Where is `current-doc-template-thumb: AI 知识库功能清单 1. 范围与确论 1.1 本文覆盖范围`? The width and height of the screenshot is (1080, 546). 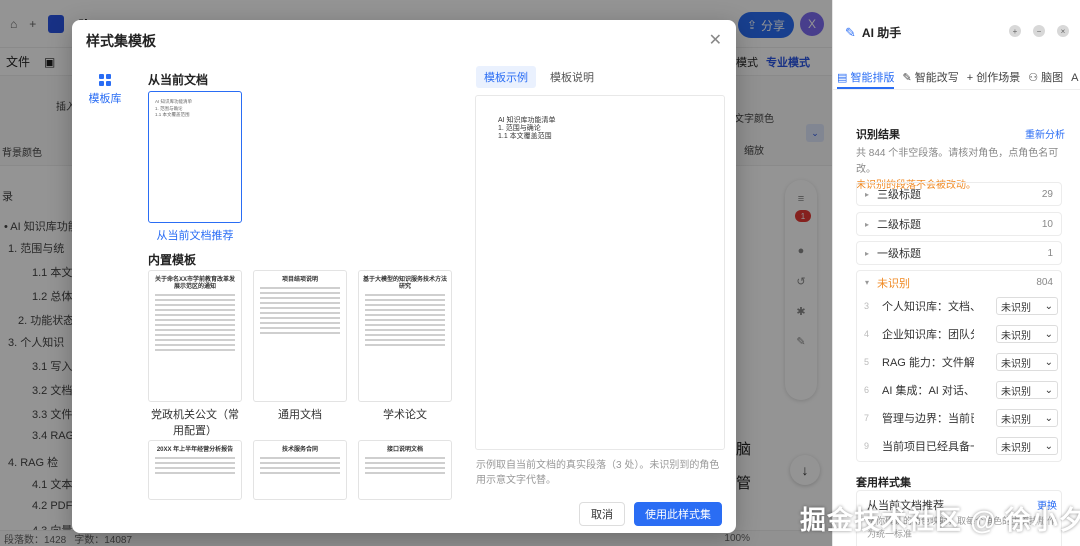
current-doc-template-thumb: AI 知识库功能清单 1. 范围与确论 1.1 本文覆盖范围 is located at coordinates (195, 157).